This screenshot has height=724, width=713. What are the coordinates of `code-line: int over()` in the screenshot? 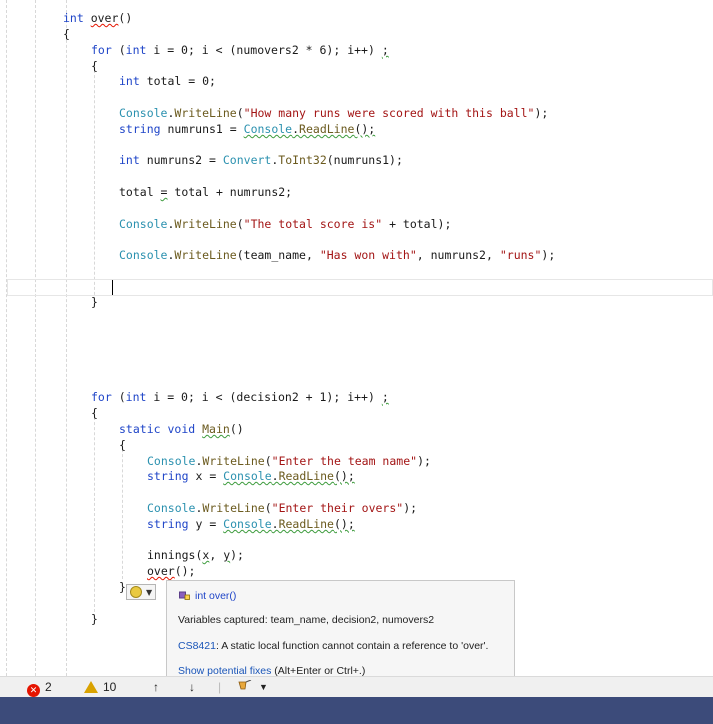 It's located at (97, 18).